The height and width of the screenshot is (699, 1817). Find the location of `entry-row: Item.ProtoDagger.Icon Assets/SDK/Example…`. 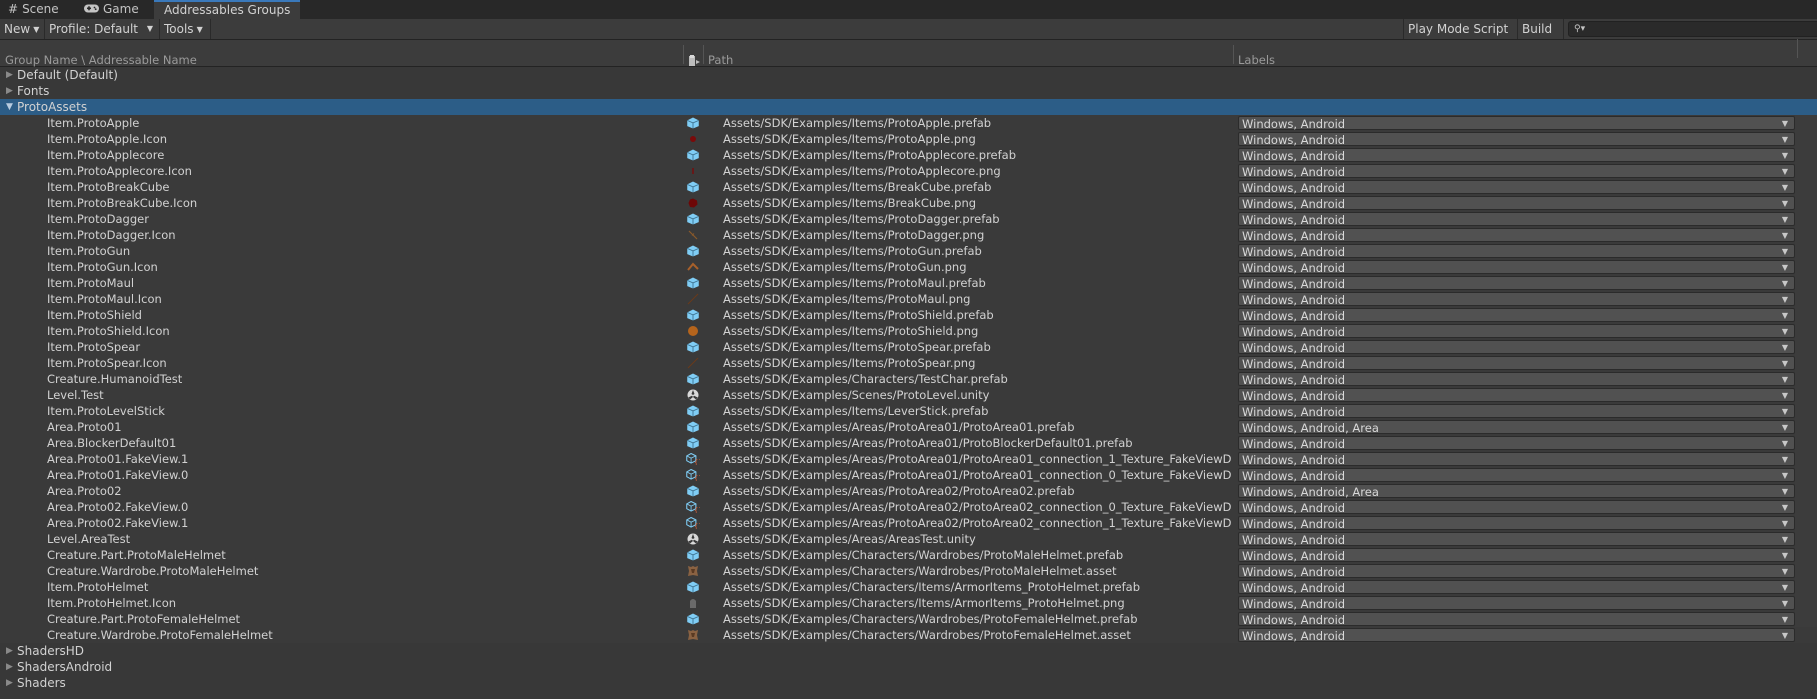

entry-row: Item.ProtoDagger.Icon Assets/SDK/Example… is located at coordinates (908, 235).